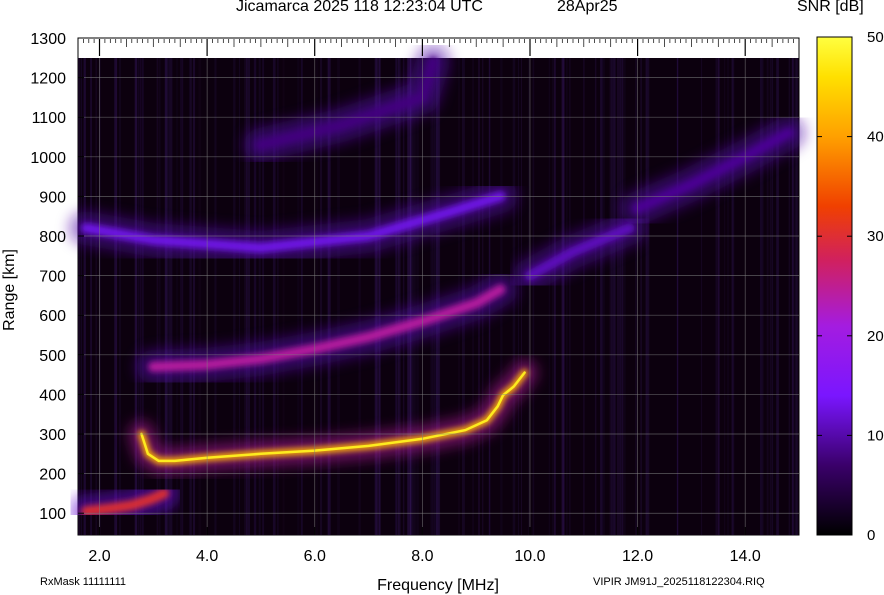 This screenshot has width=884, height=595. I want to click on date-label: 28Apr25, so click(587, 7).